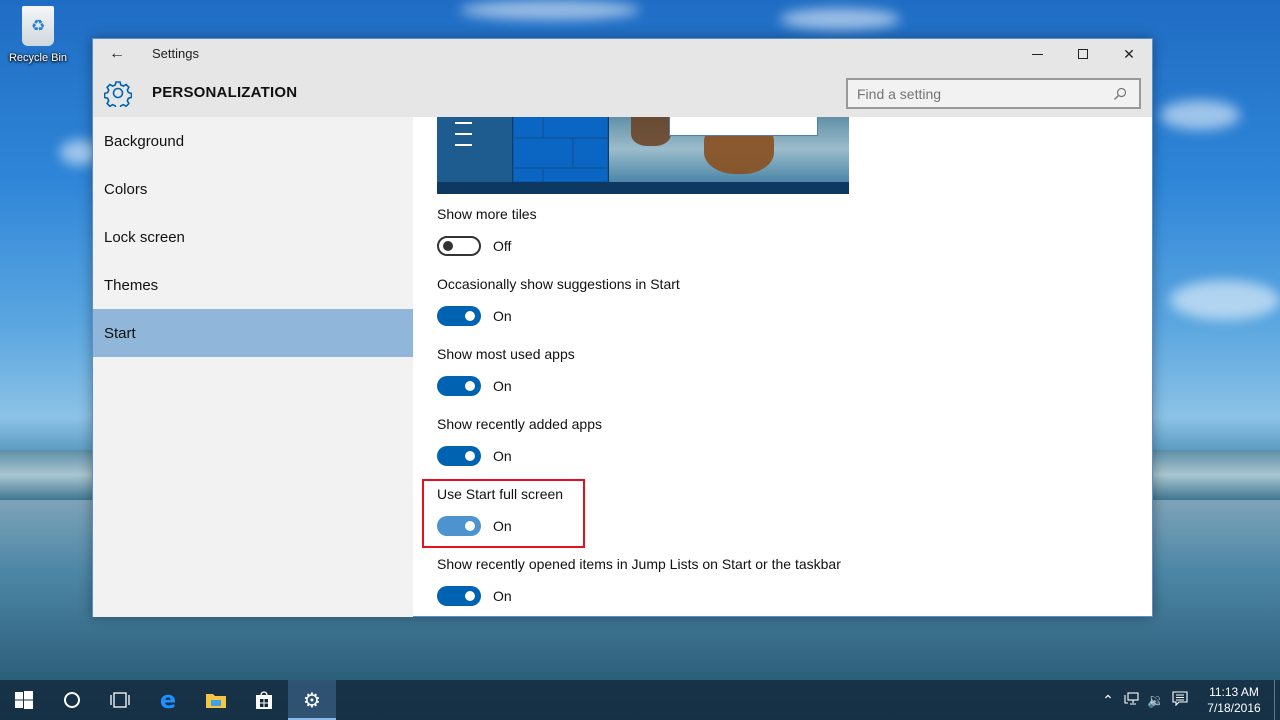 The height and width of the screenshot is (720, 1280). I want to click on gear-icon, so click(118, 94).